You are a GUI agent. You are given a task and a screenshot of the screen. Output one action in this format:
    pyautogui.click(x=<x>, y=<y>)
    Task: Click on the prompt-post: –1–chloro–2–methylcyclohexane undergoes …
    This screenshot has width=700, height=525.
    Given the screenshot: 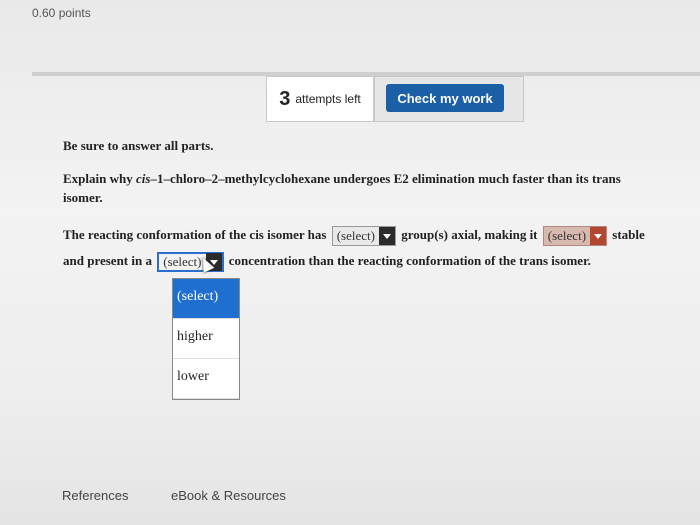 What is the action you would take?
    pyautogui.click(x=385, y=178)
    